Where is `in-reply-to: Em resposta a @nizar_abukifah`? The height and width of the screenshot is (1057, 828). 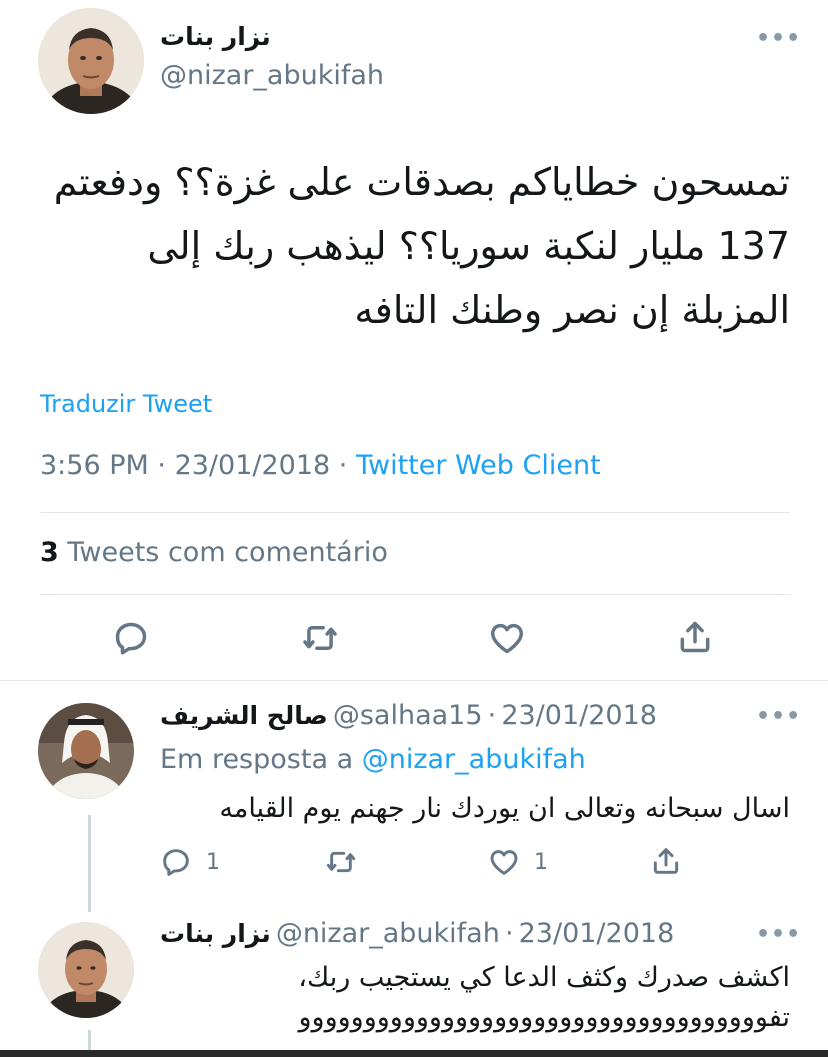 in-reply-to: Em resposta a @nizar_abukifah is located at coordinates (373, 759).